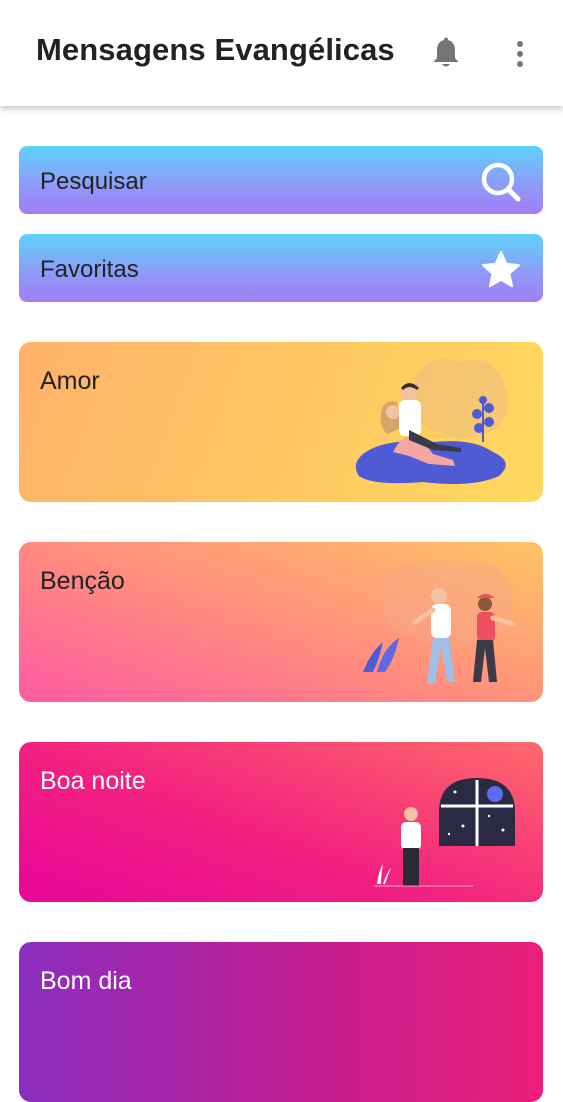  What do you see at coordinates (501, 182) in the screenshot?
I see `search-icon` at bounding box center [501, 182].